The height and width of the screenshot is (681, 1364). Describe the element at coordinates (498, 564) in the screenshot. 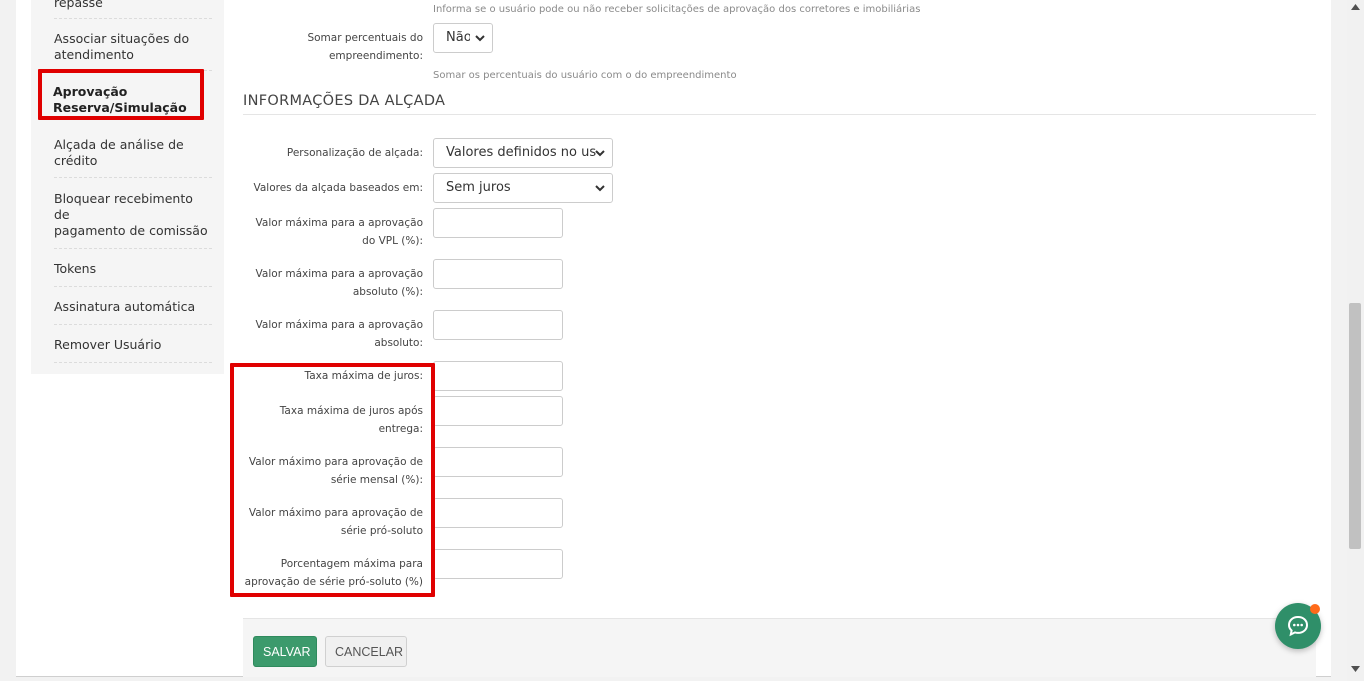

I see `porcentagem-pro-soluto-input` at that location.